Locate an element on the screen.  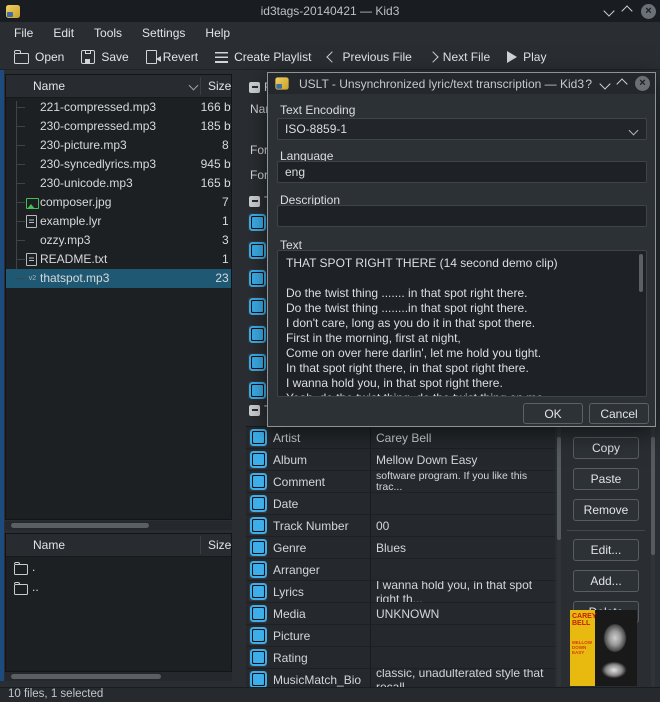
frame-row: Track Number 00 is located at coordinates (400, 526).